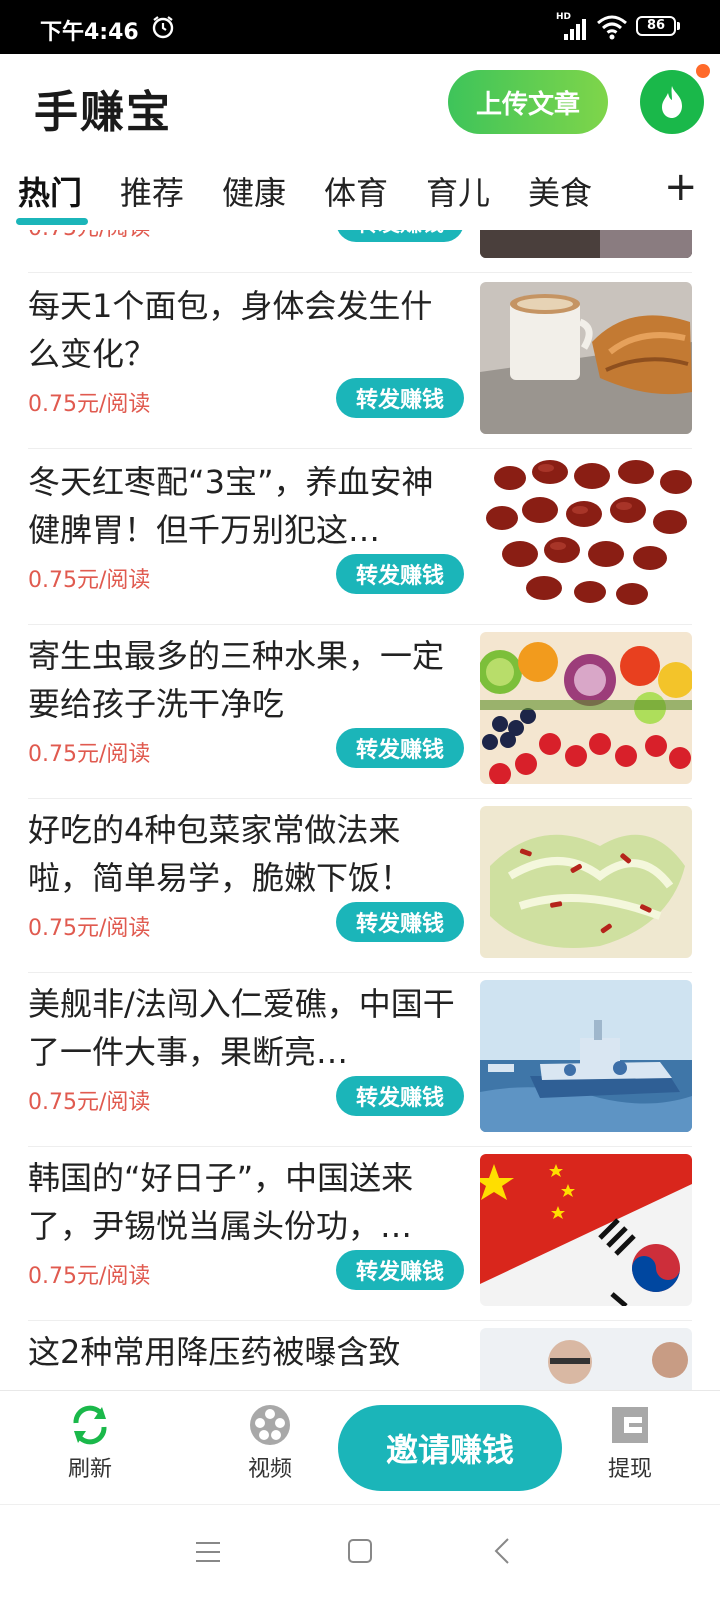 This screenshot has width=720, height=1601. I want to click on status-bar: 下午4:46 HD 86, so click(360, 27).